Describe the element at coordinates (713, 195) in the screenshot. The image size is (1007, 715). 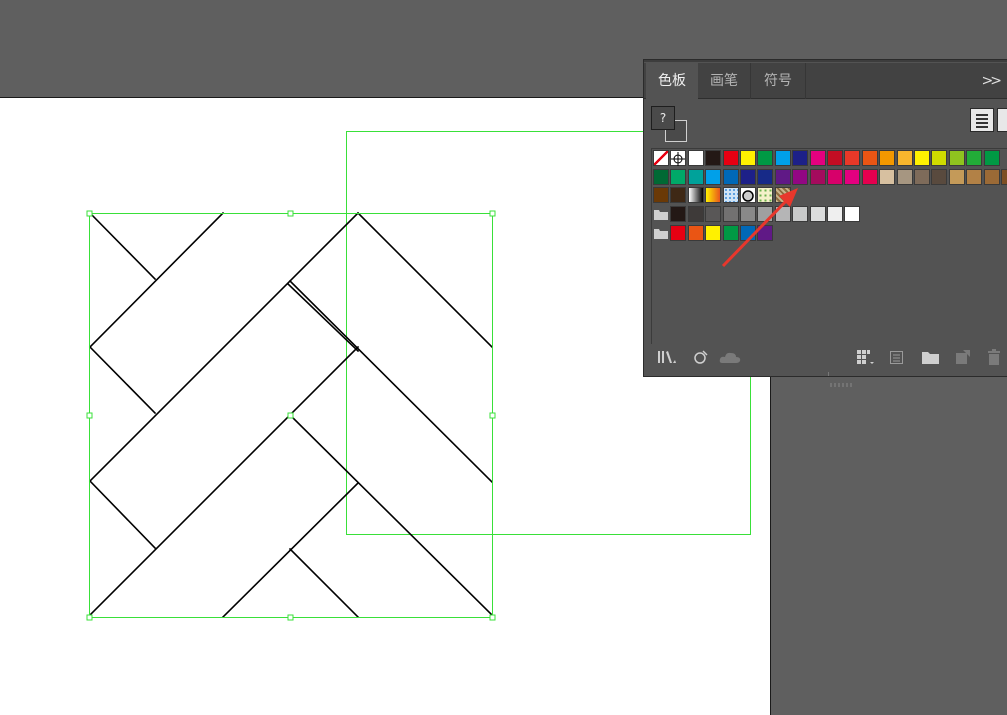
I see `swatch-gradient-orange` at that location.